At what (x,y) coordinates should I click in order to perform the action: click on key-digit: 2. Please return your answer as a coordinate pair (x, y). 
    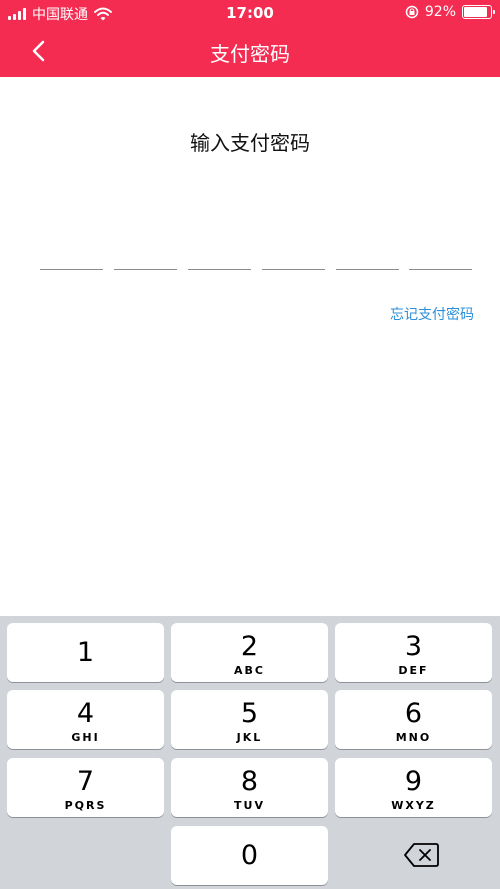
    Looking at the image, I should click on (249, 646).